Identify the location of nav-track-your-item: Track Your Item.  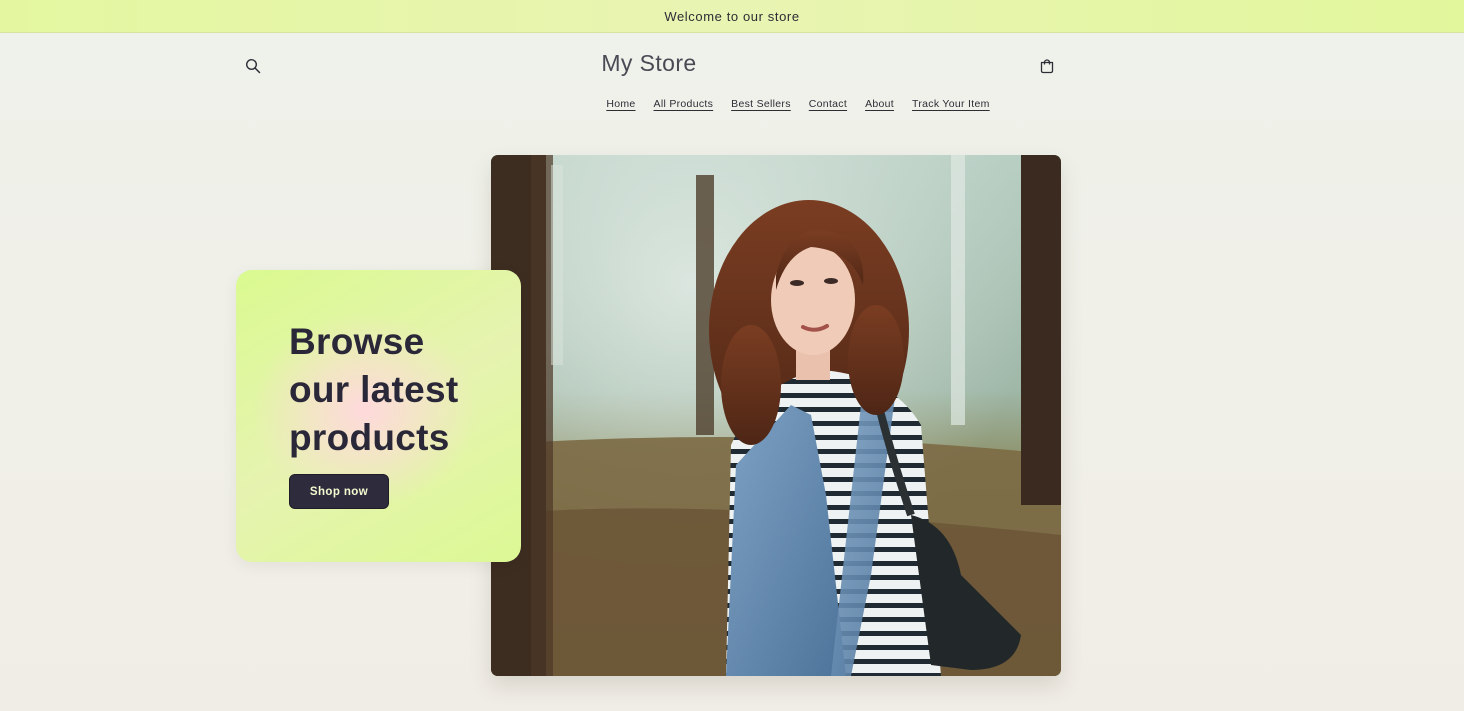
(951, 104).